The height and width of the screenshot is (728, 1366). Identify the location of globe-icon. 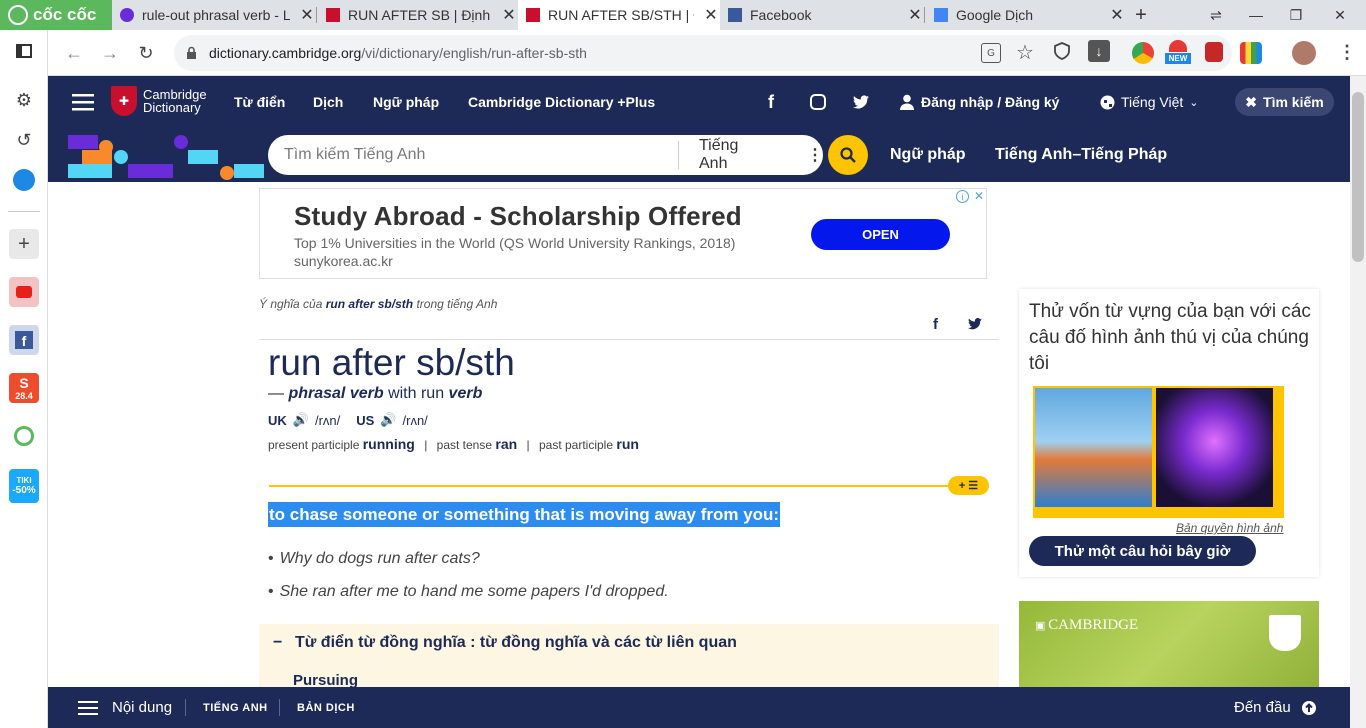
(1107, 102).